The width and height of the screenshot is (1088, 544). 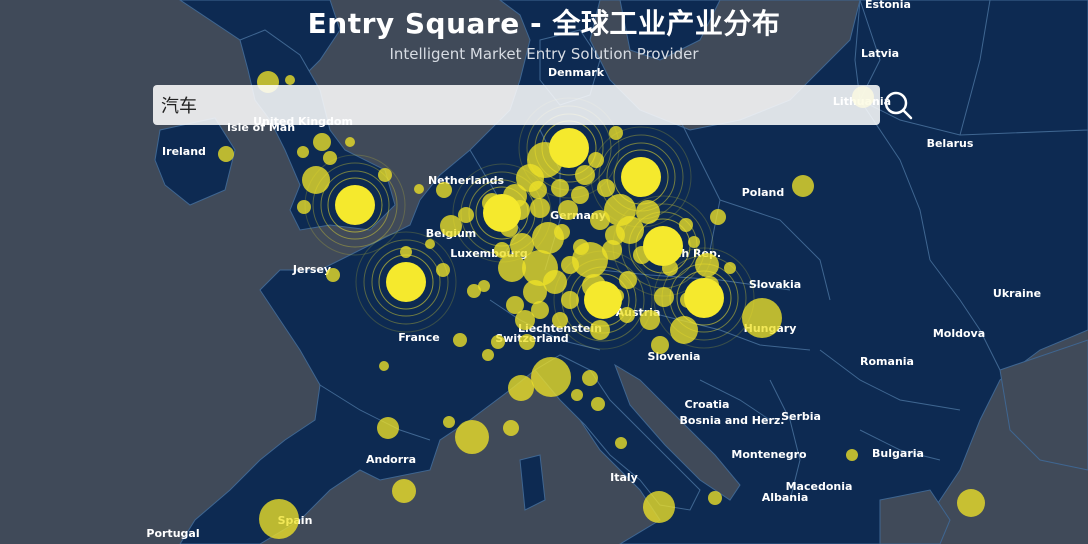 What do you see at coordinates (1017, 293) in the screenshot?
I see `country-label: Ukraine` at bounding box center [1017, 293].